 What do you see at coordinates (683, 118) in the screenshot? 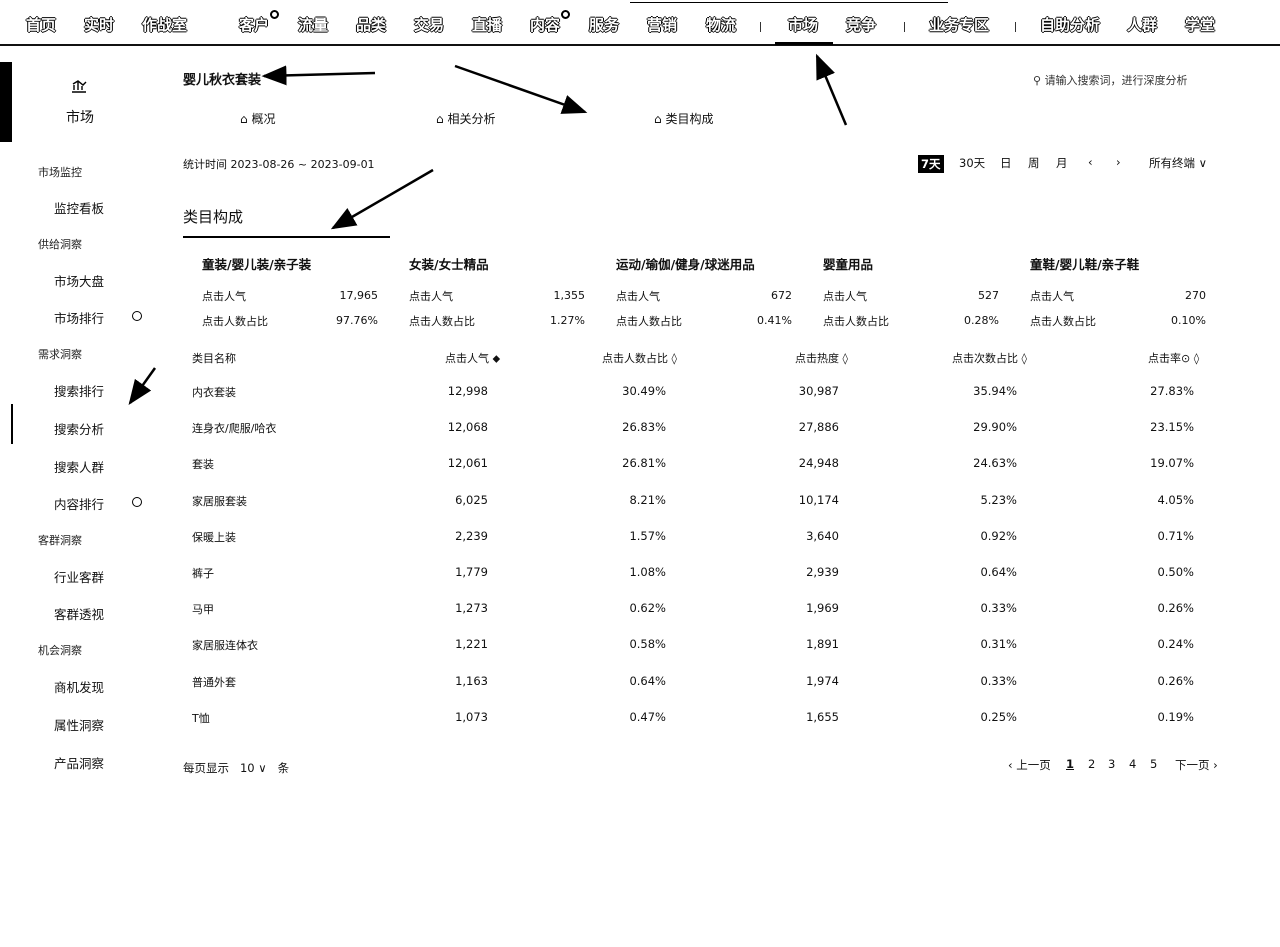
I see `tab-category-composition: ⌂ 类目构成` at bounding box center [683, 118].